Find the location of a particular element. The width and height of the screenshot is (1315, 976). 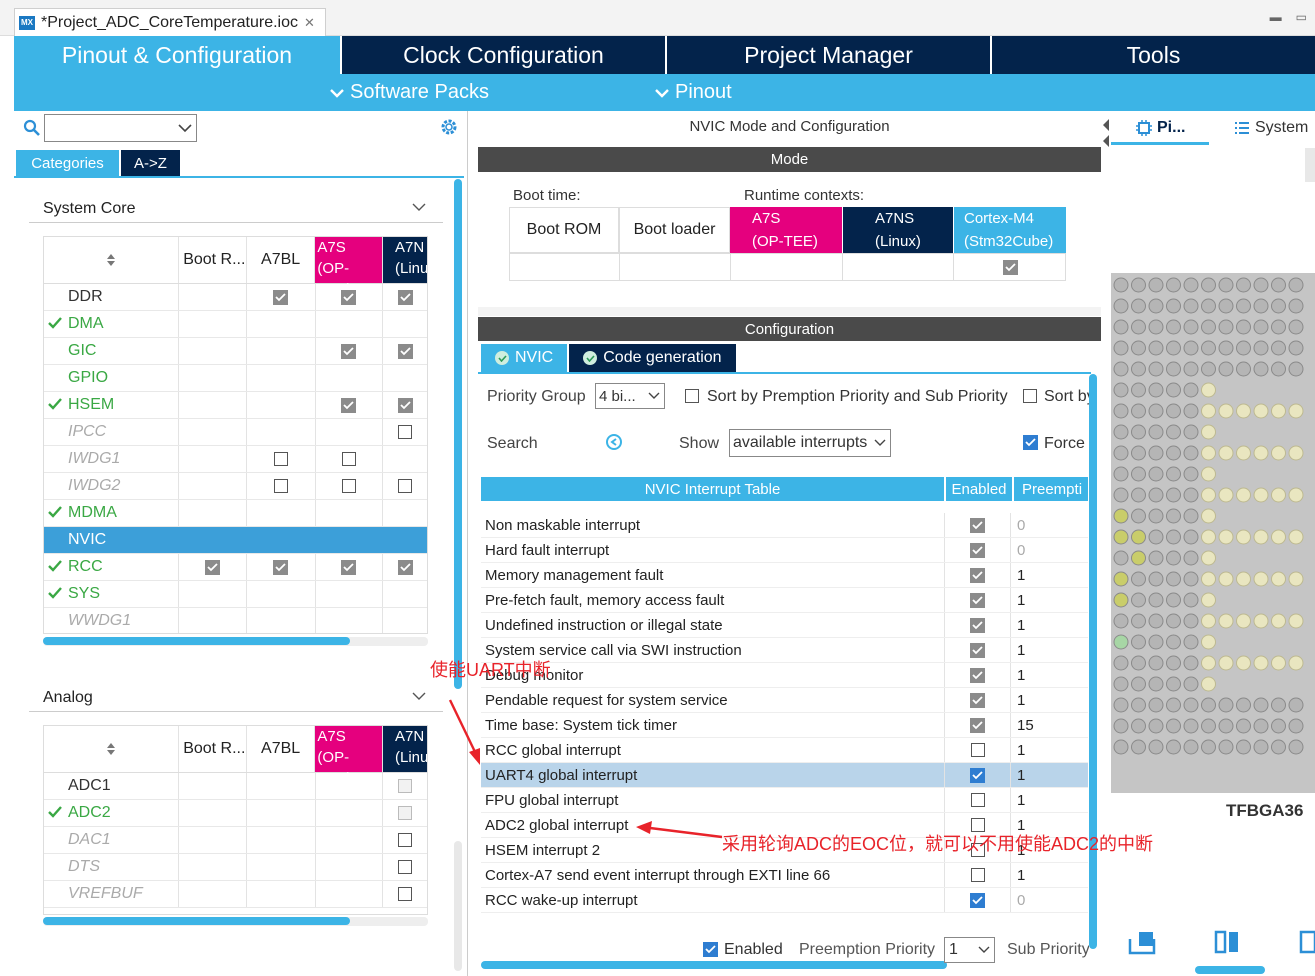

list-item: NVIC is located at coordinates (235, 540).